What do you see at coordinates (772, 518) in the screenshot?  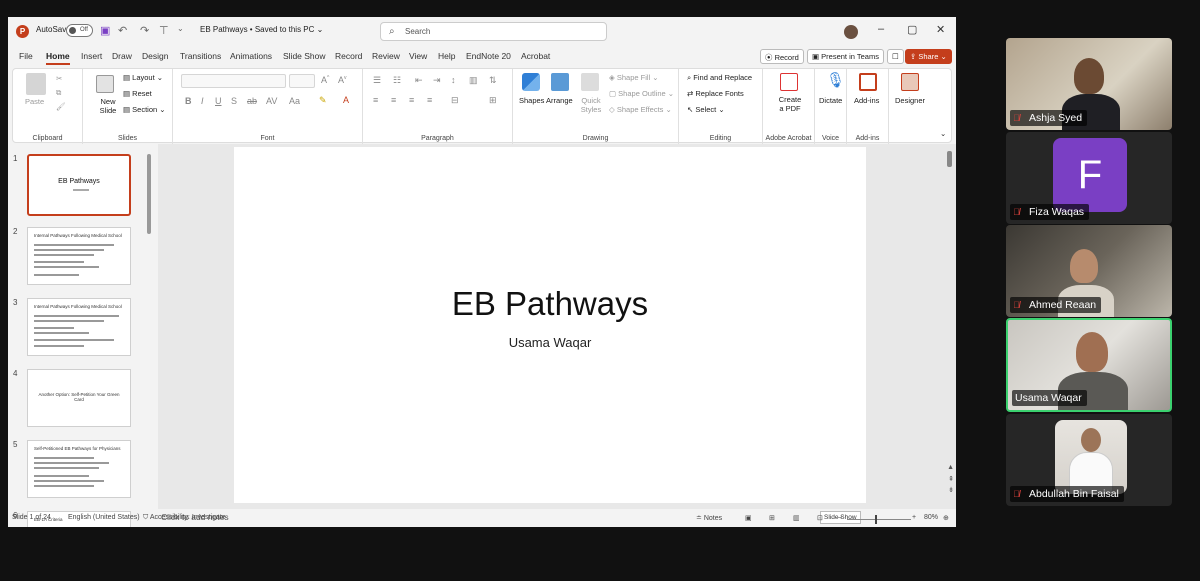 I see `slide-sorter-icon: ⊞` at bounding box center [772, 518].